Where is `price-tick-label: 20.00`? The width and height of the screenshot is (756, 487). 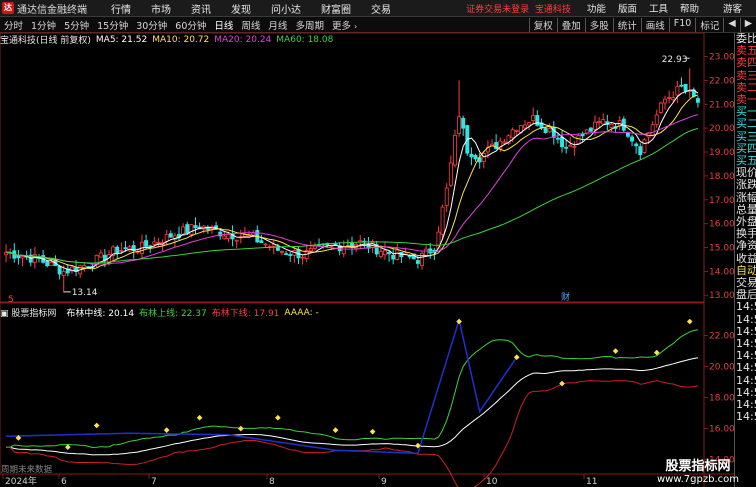 price-tick-label: 20.00 is located at coordinates (722, 129).